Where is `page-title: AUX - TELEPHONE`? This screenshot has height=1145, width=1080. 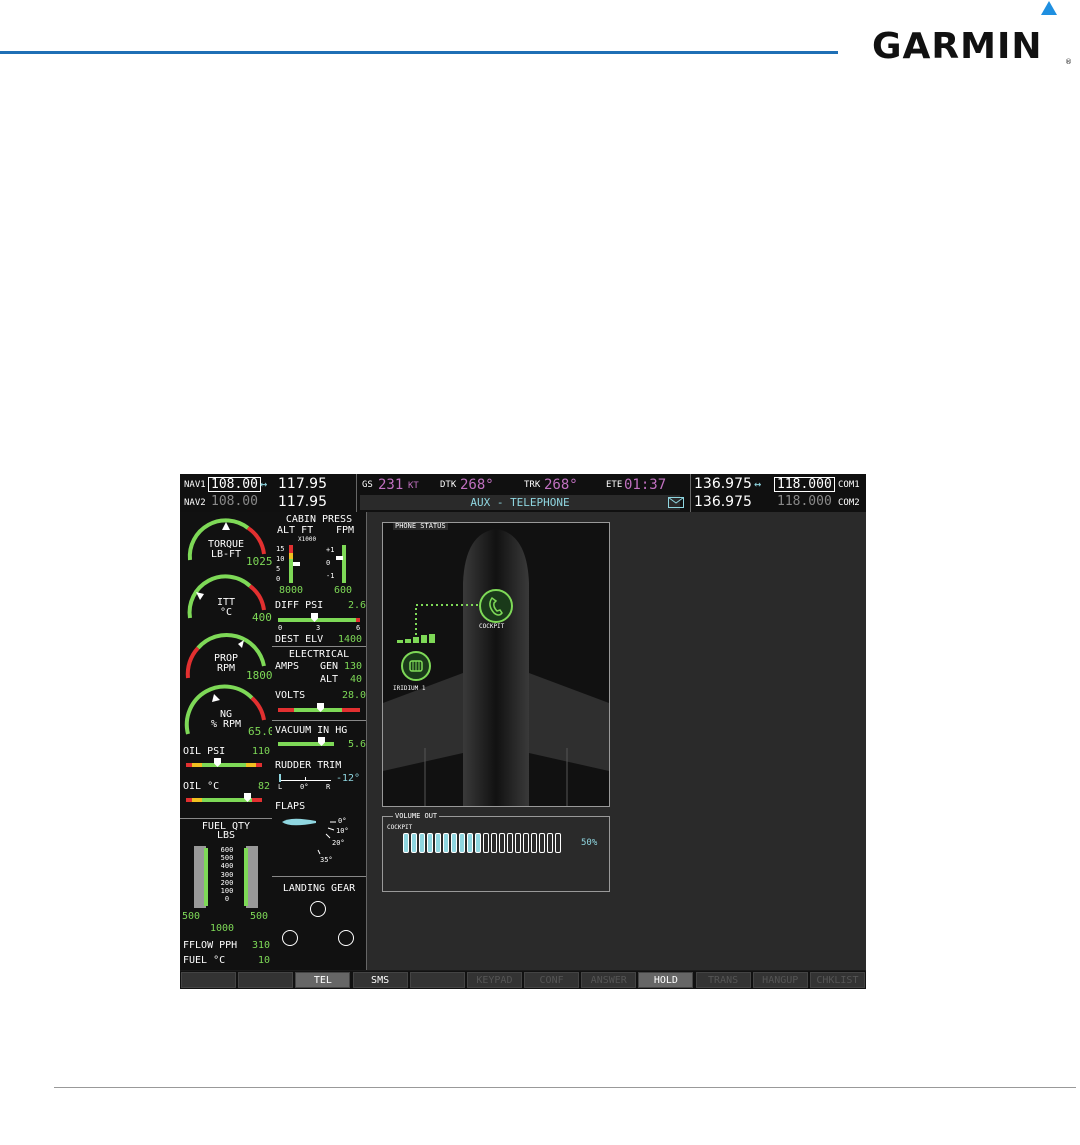
page-title: AUX - TELEPHONE is located at coordinates (520, 502).